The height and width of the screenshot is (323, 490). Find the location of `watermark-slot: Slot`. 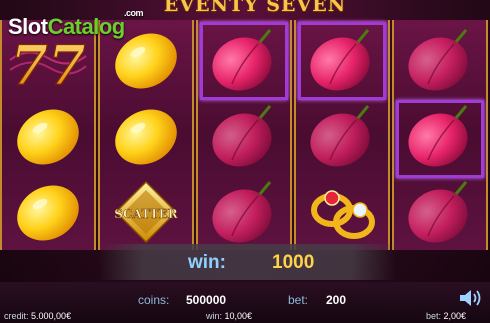

watermark-slot: Slot is located at coordinates (28, 26).